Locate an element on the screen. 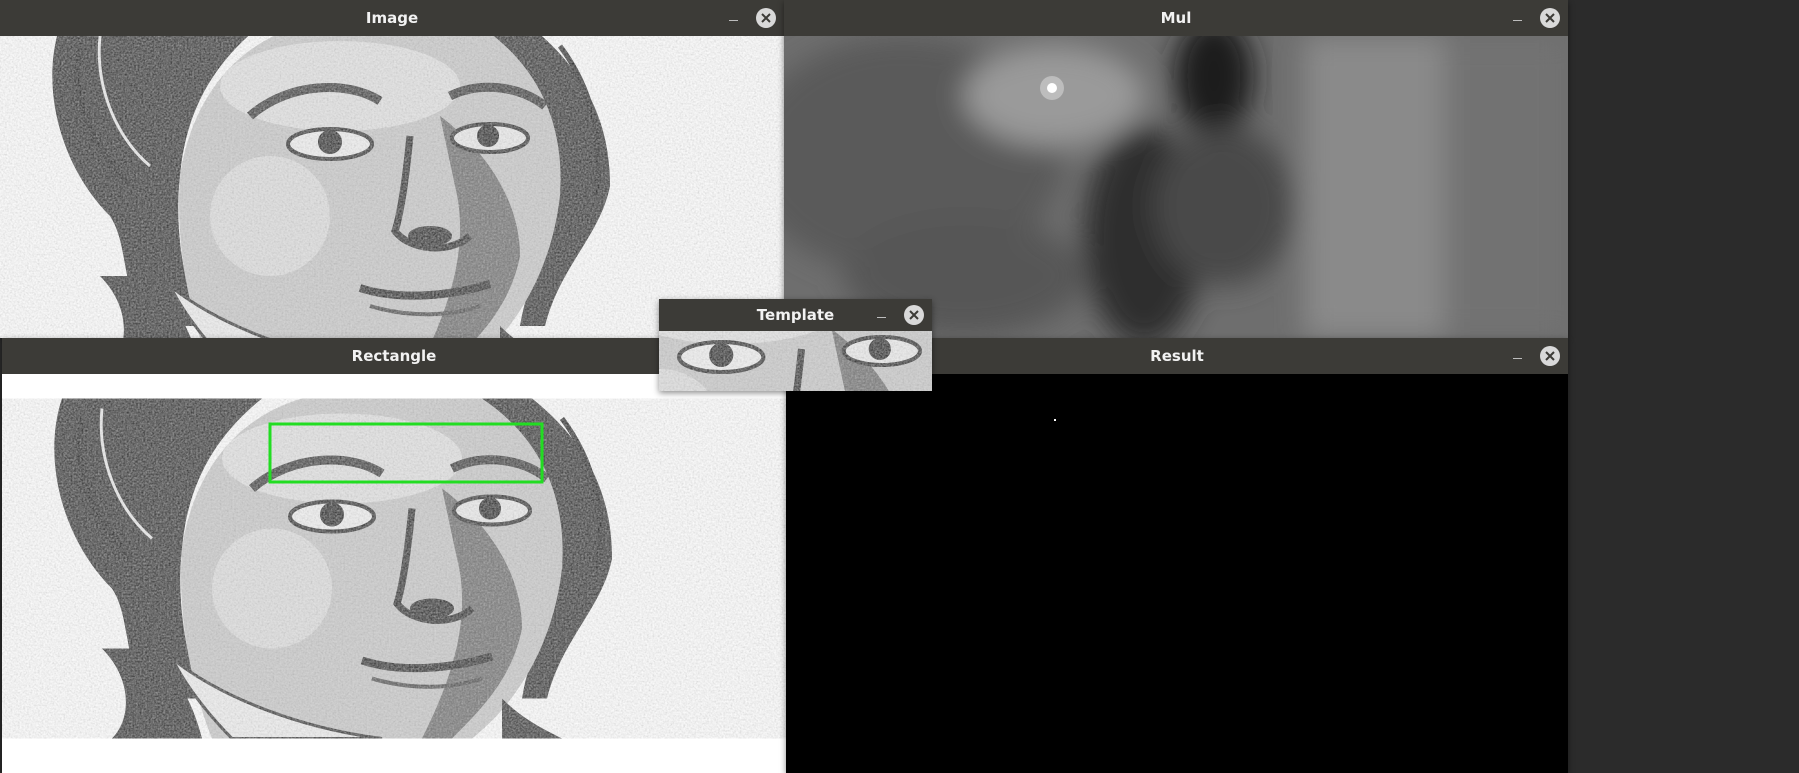 Image resolution: width=1799 pixels, height=773 pixels. mul-titlebar: Mul is located at coordinates (1176, 18).